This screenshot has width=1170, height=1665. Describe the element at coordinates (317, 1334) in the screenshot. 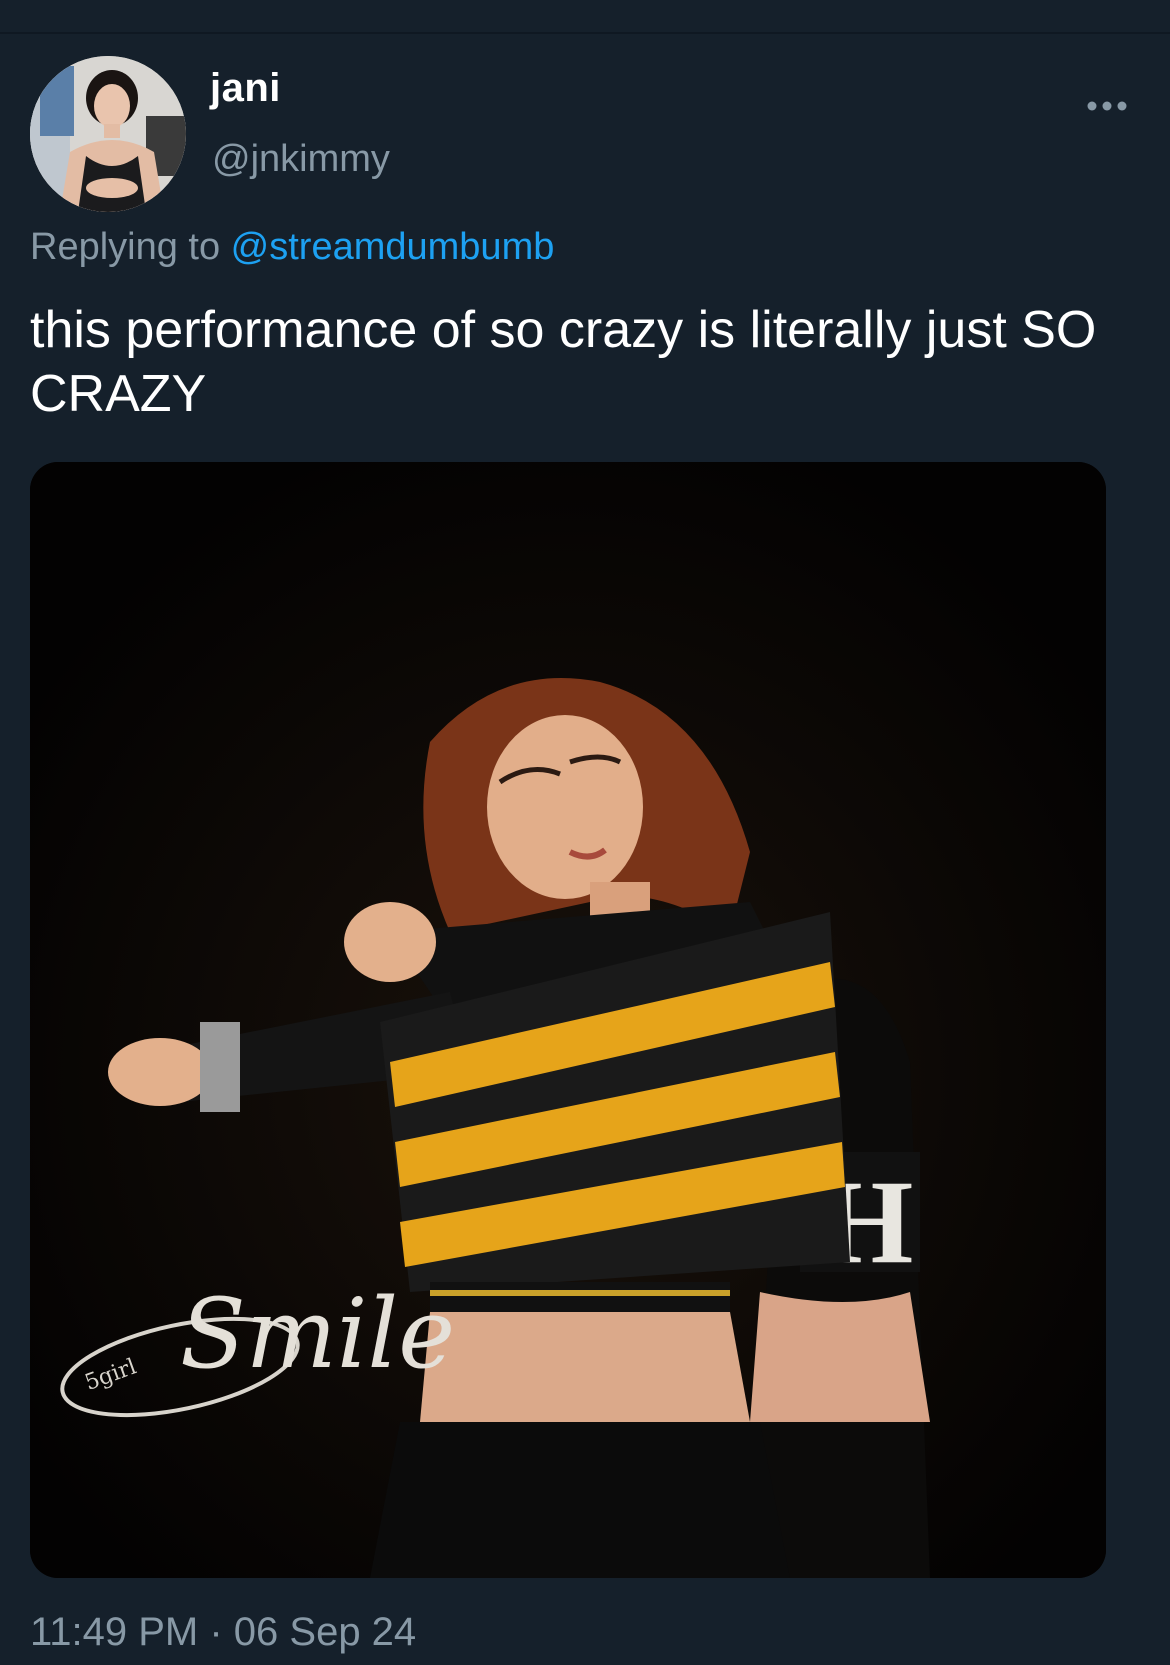

I see `watermark-text: Smile` at that location.